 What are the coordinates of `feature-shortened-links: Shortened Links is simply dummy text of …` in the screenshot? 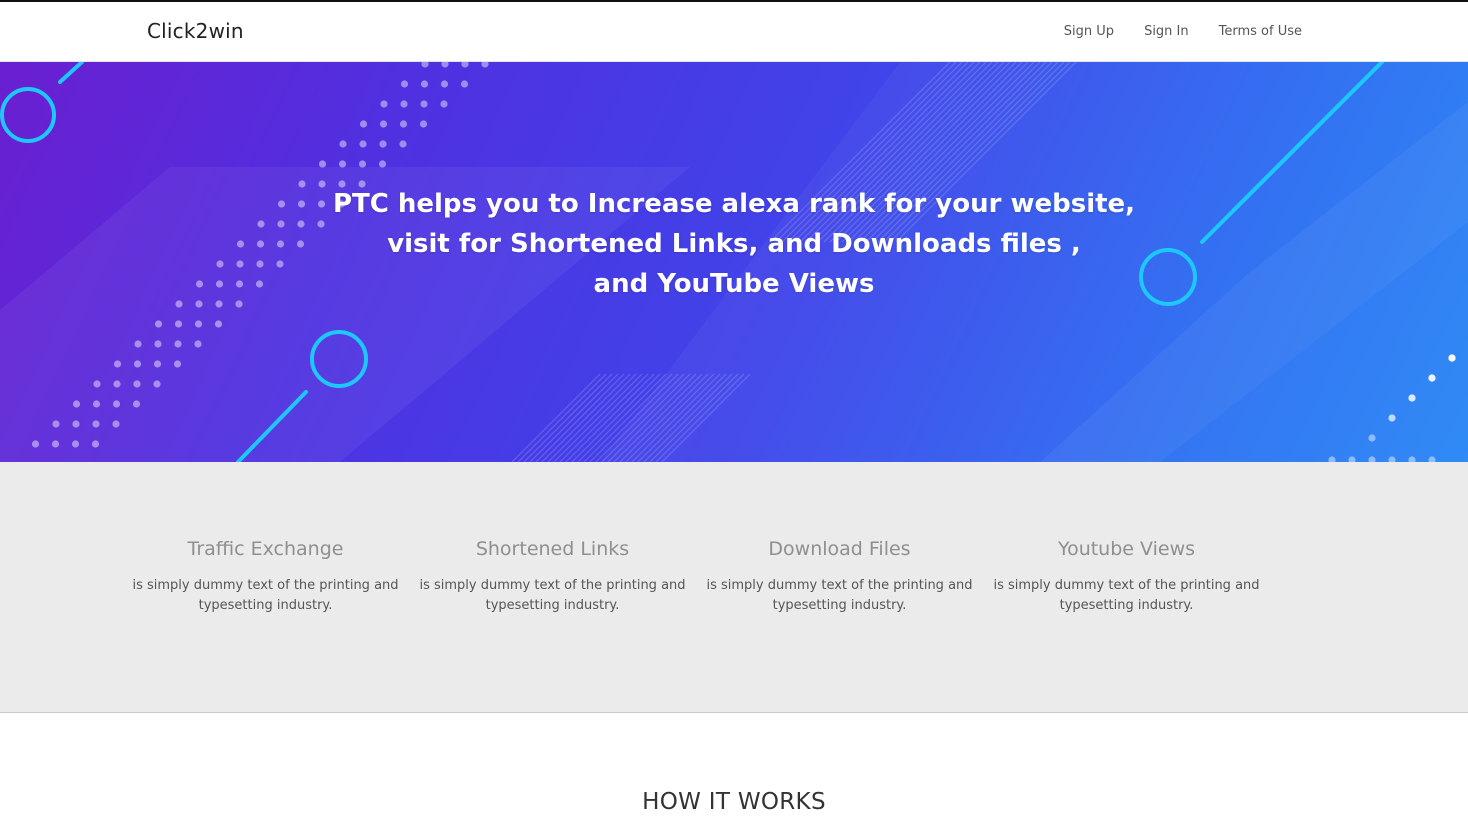 It's located at (552, 577).